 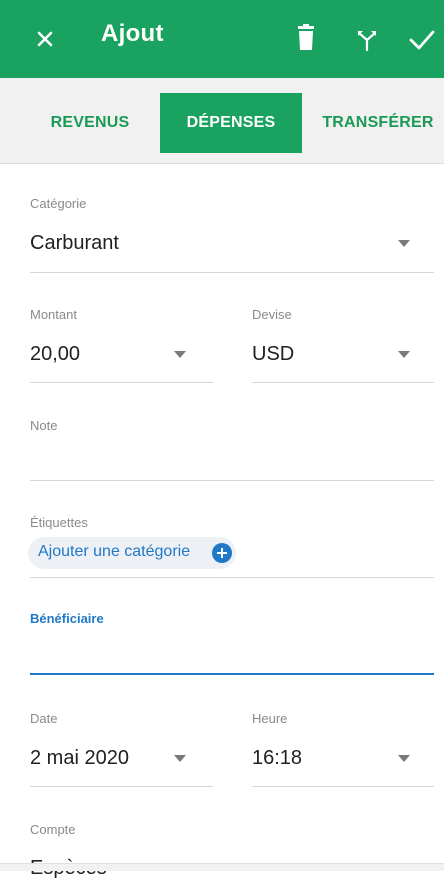 What do you see at coordinates (58, 203) in the screenshot?
I see `category-label: Catégorie` at bounding box center [58, 203].